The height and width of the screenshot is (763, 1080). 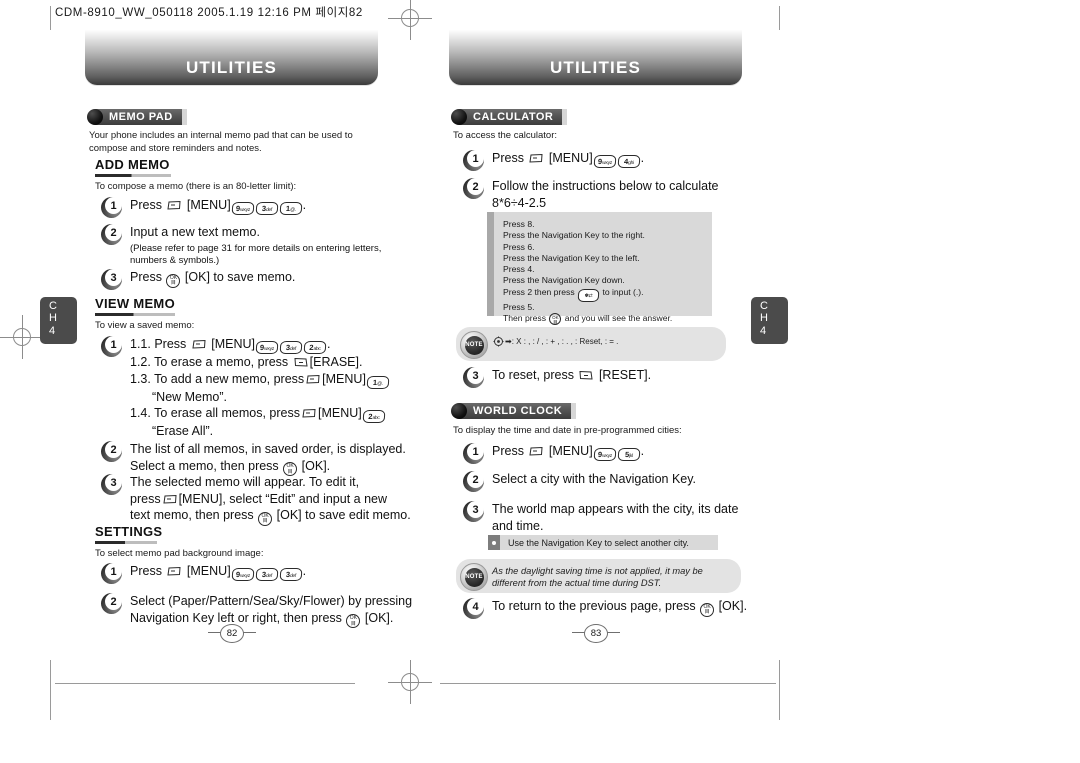 I want to click on chapter-tab-right: CH 4, so click(x=769, y=320).